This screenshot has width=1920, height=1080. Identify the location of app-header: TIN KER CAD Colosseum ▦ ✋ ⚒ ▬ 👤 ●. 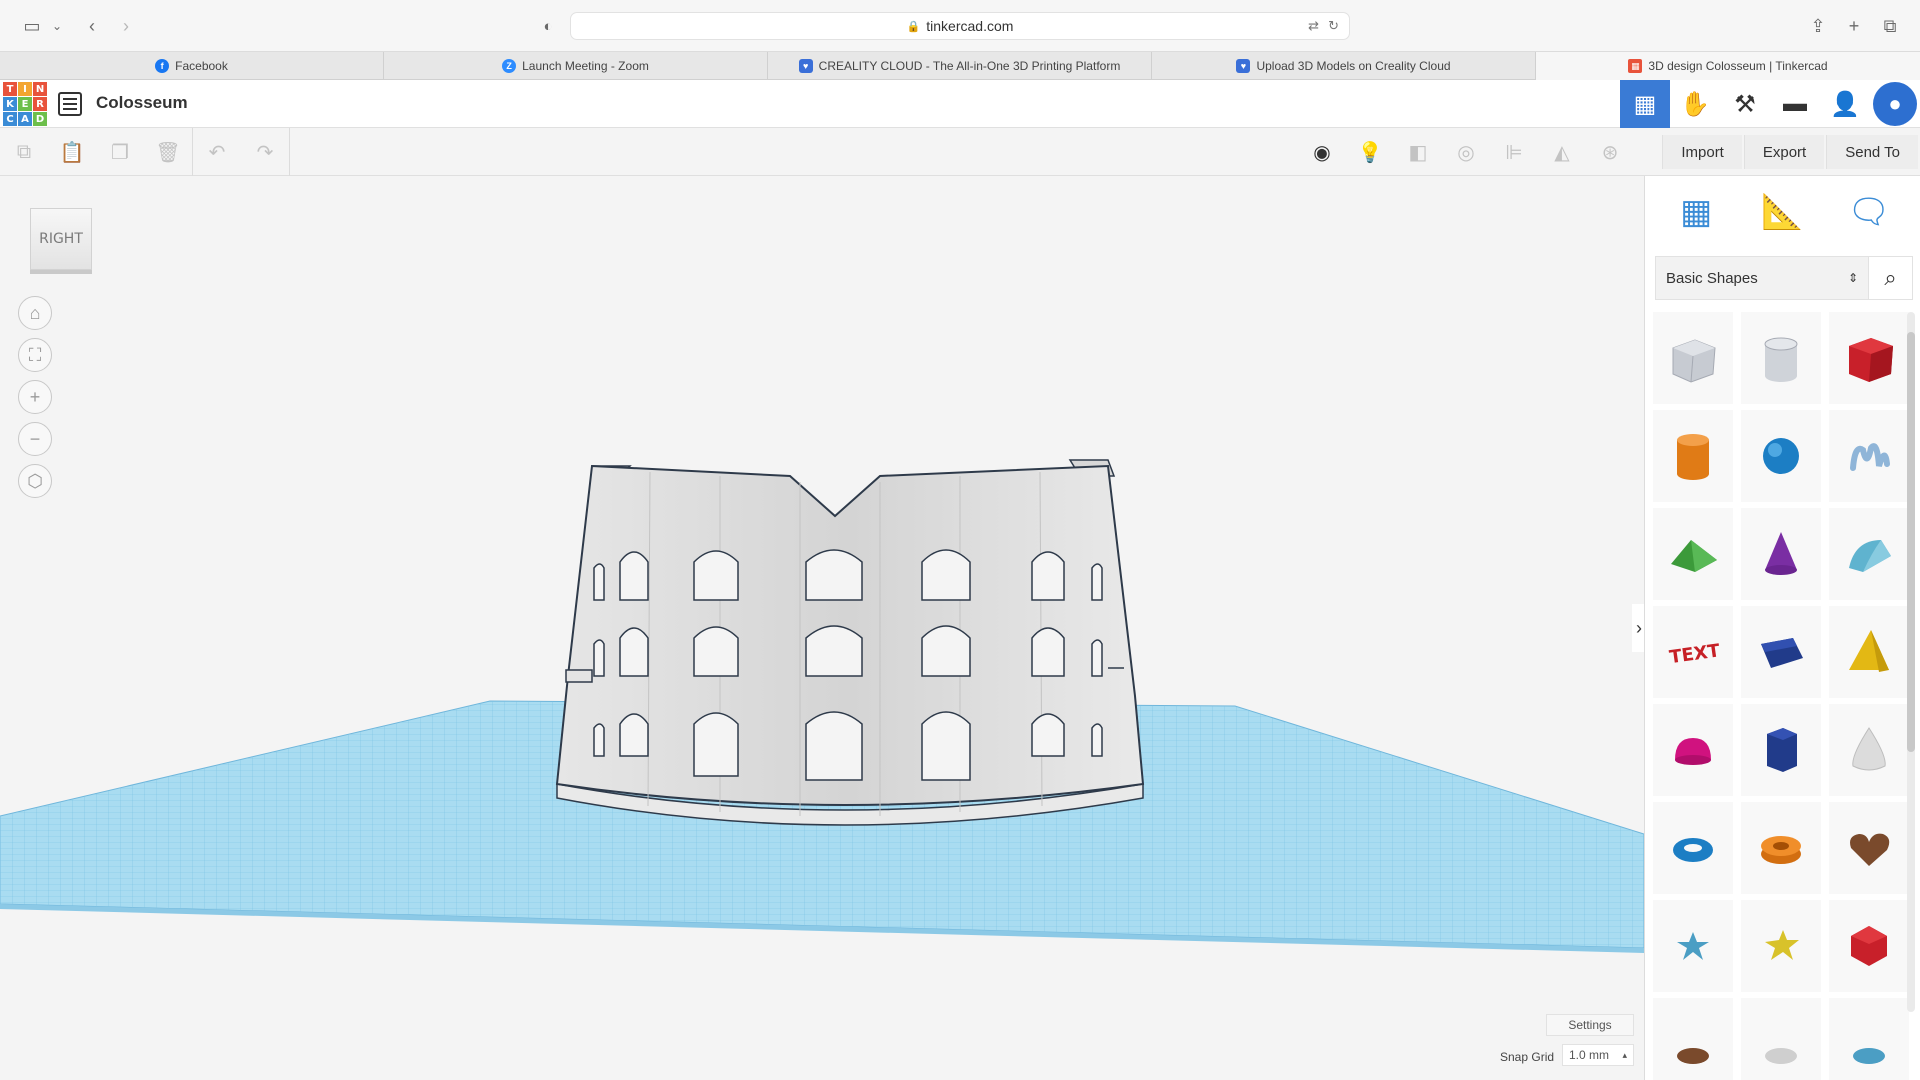
(960, 104).